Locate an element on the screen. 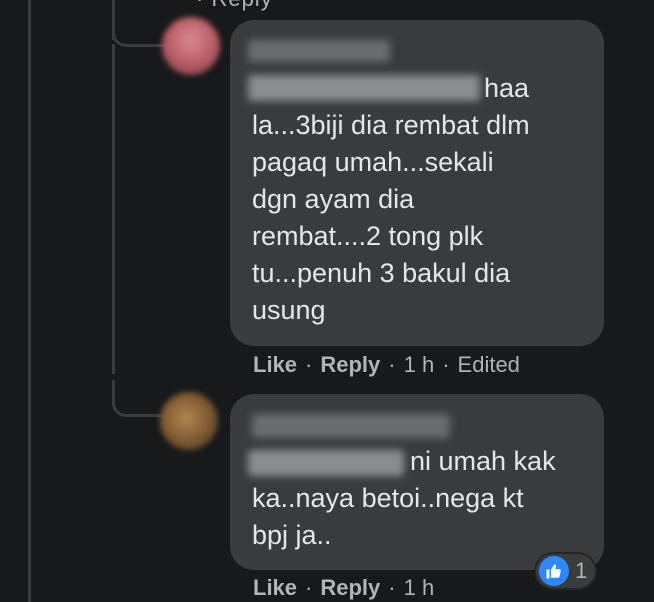 This screenshot has height=602, width=654. previous-reply-link: · Reply is located at coordinates (234, 6).